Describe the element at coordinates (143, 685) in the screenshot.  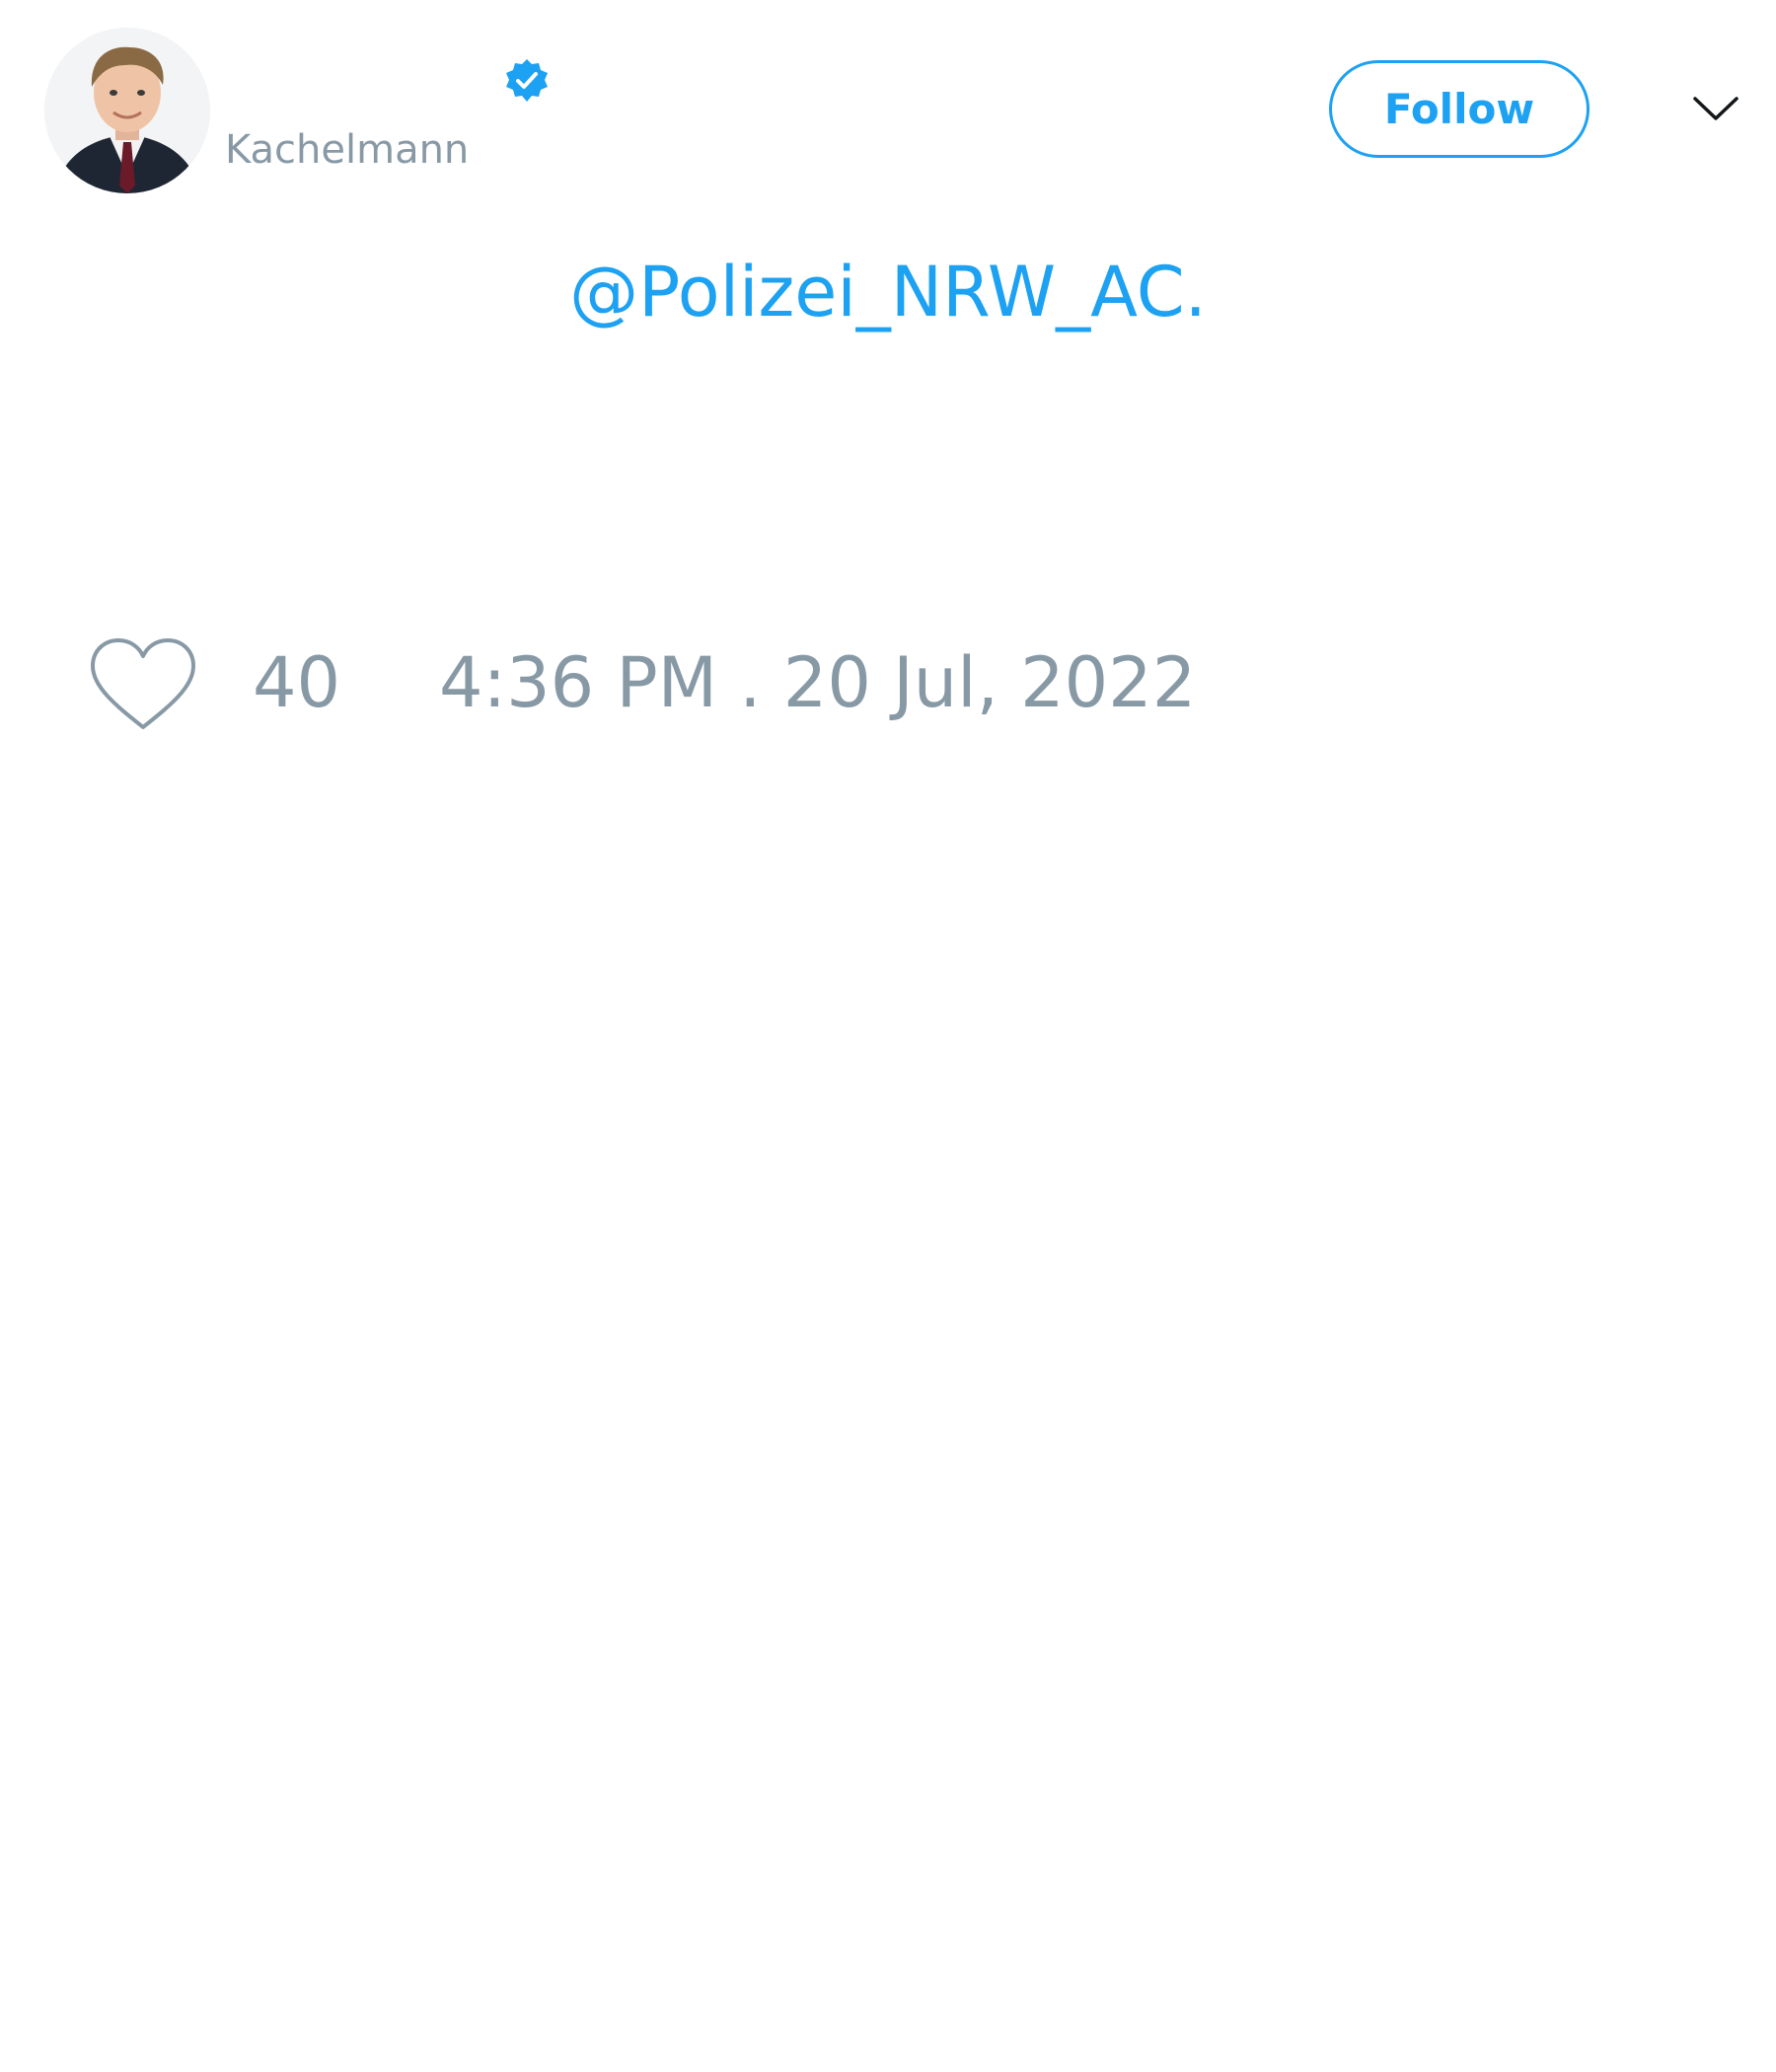
I see `heart-icon` at that location.